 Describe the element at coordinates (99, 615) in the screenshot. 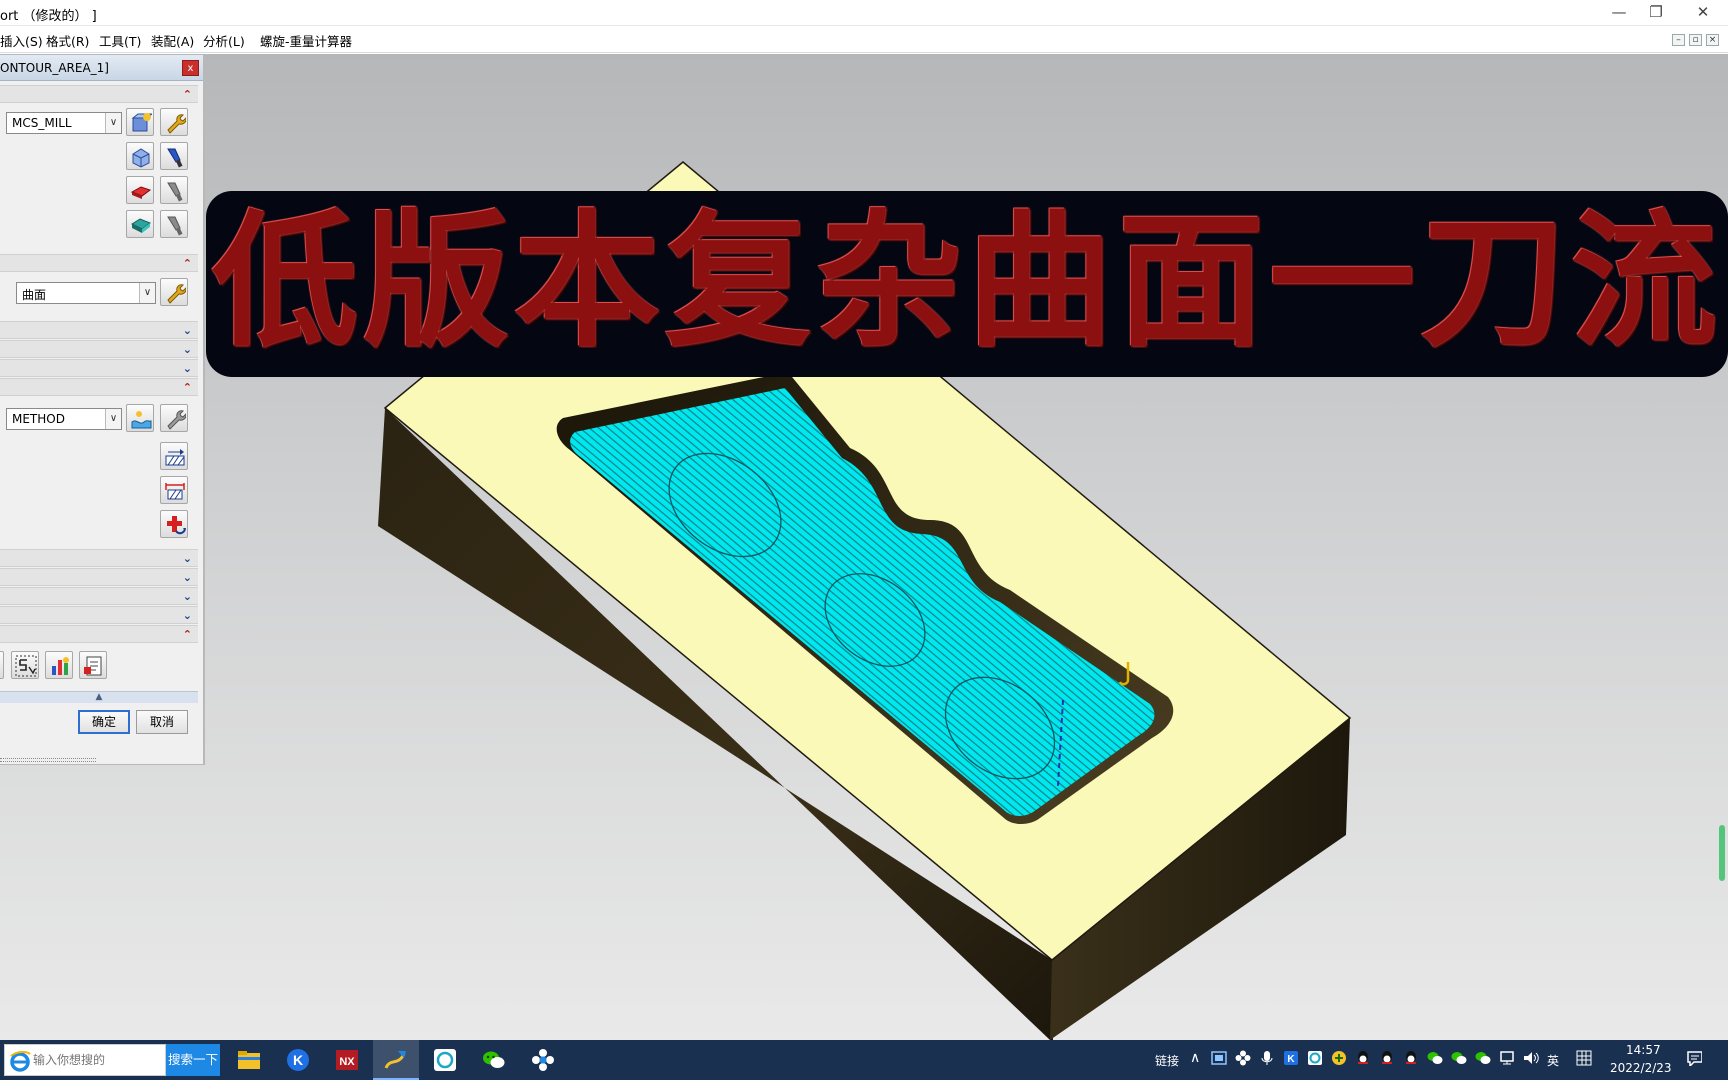

I see `section-layout-header: ⌄` at that location.